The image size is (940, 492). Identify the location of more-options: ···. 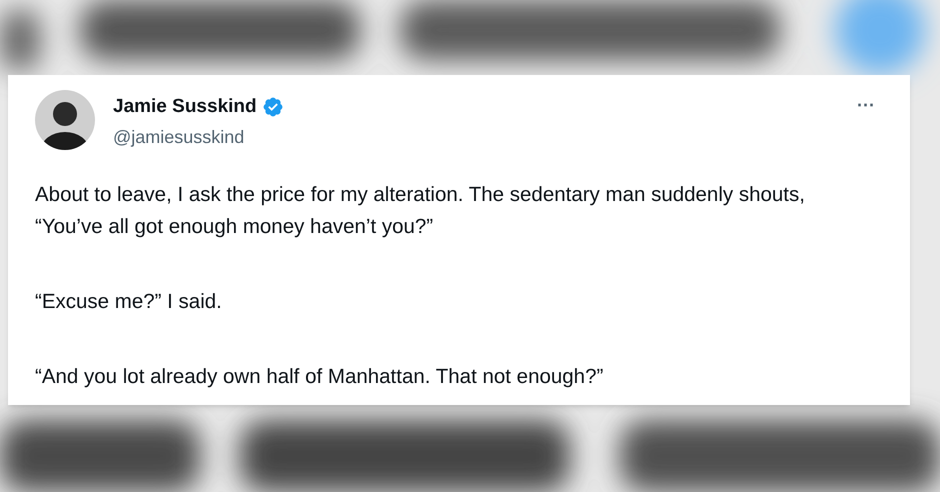
(866, 105).